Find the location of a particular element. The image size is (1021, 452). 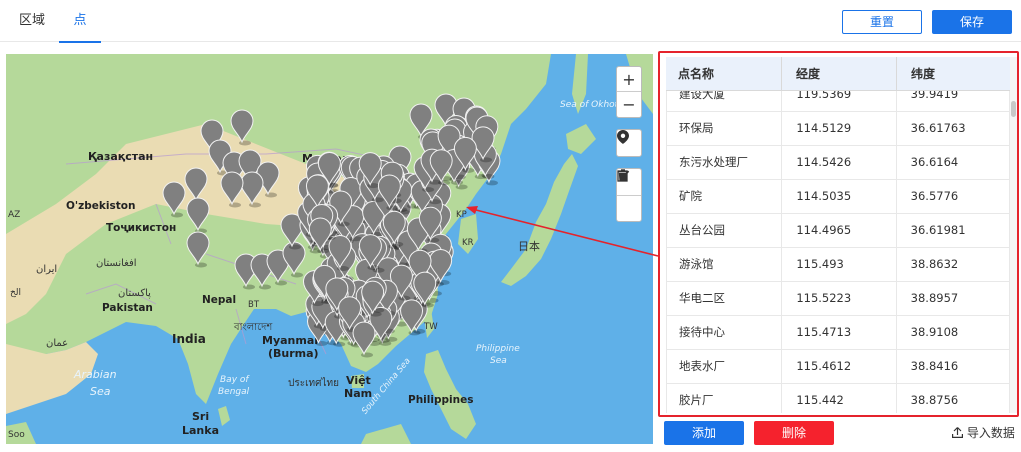

cell-longitude: 115.442 is located at coordinates (838, 398).